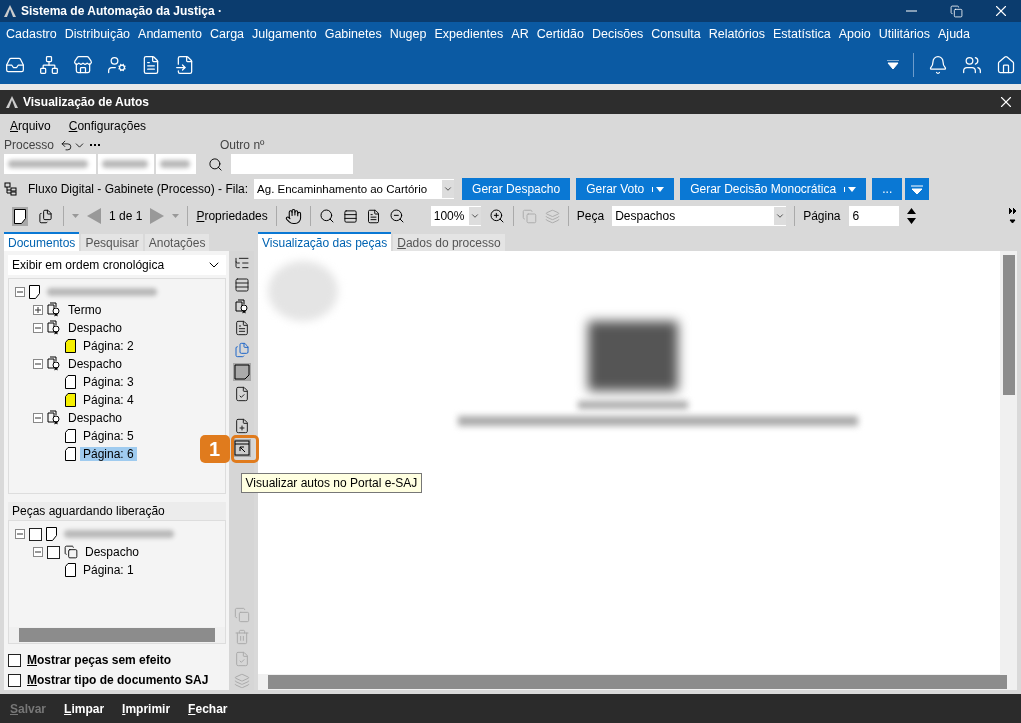 The image size is (1021, 723). I want to click on footer-button: Imprimir, so click(146, 708).